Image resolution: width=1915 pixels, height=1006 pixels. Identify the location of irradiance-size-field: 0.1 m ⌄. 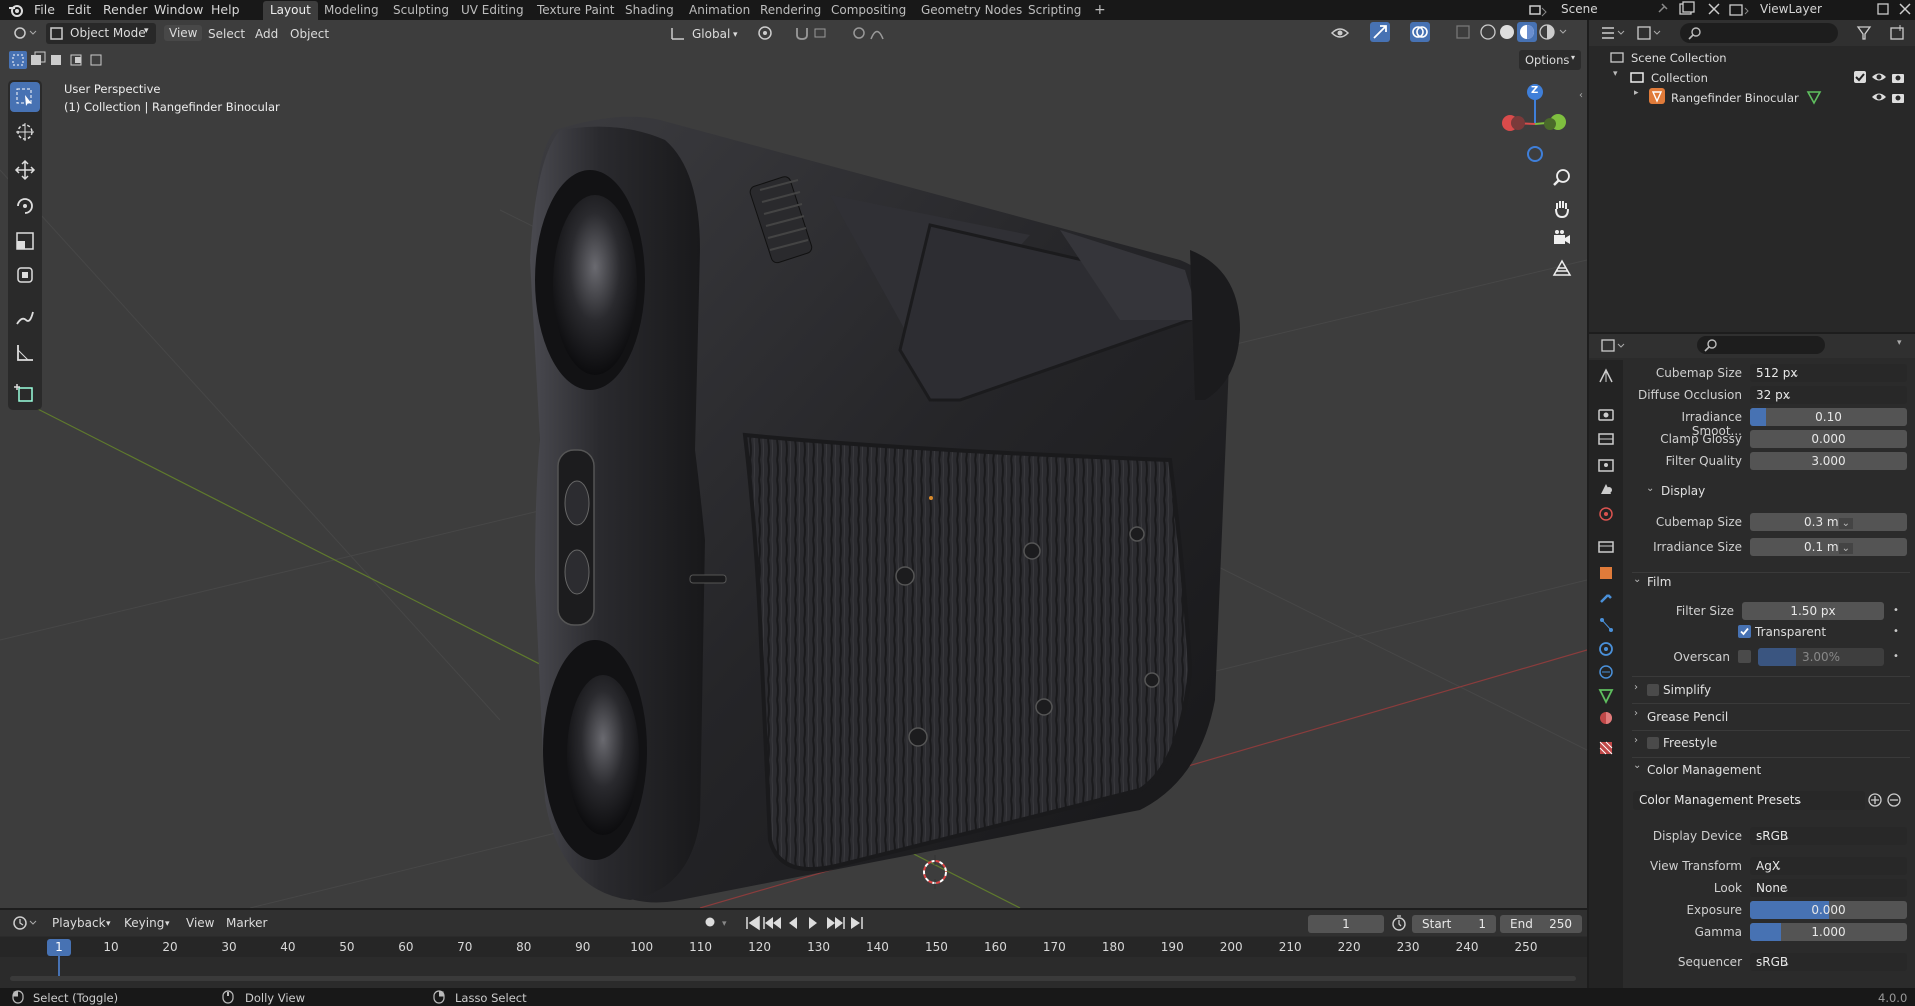
(1828, 547).